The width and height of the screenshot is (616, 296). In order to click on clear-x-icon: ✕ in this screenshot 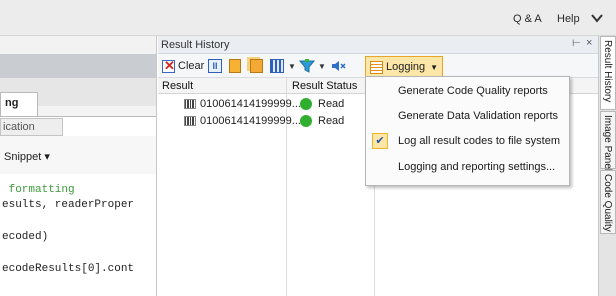, I will do `click(168, 65)`.